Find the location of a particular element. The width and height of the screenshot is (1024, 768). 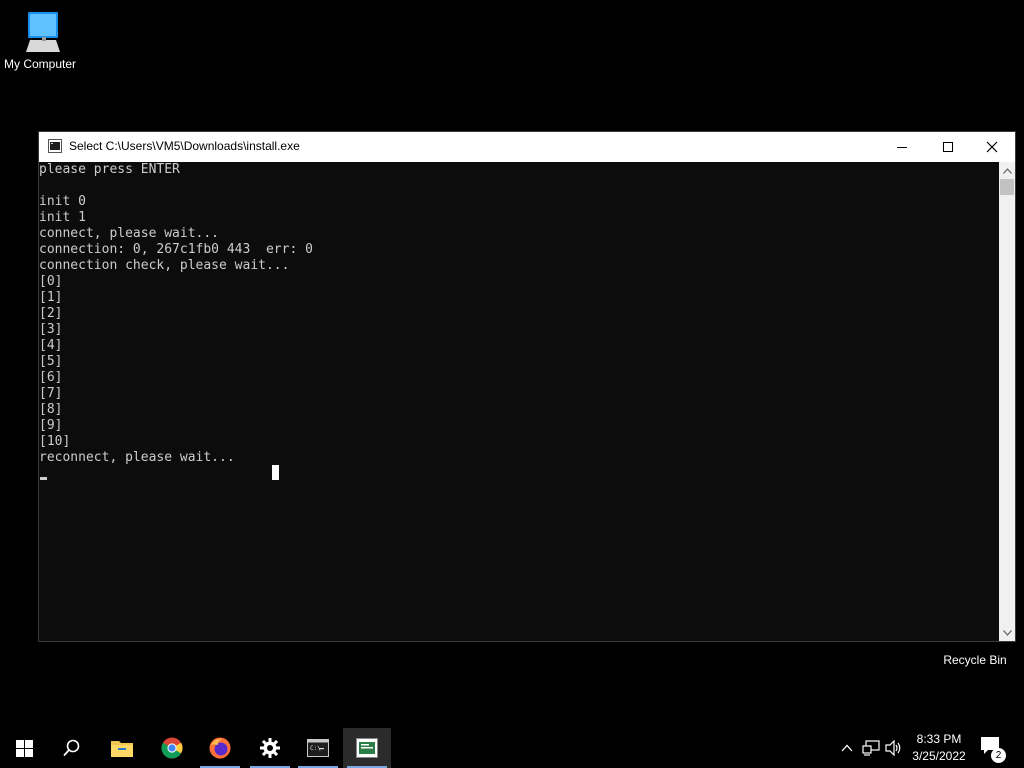

maximize-icon is located at coordinates (948, 147).